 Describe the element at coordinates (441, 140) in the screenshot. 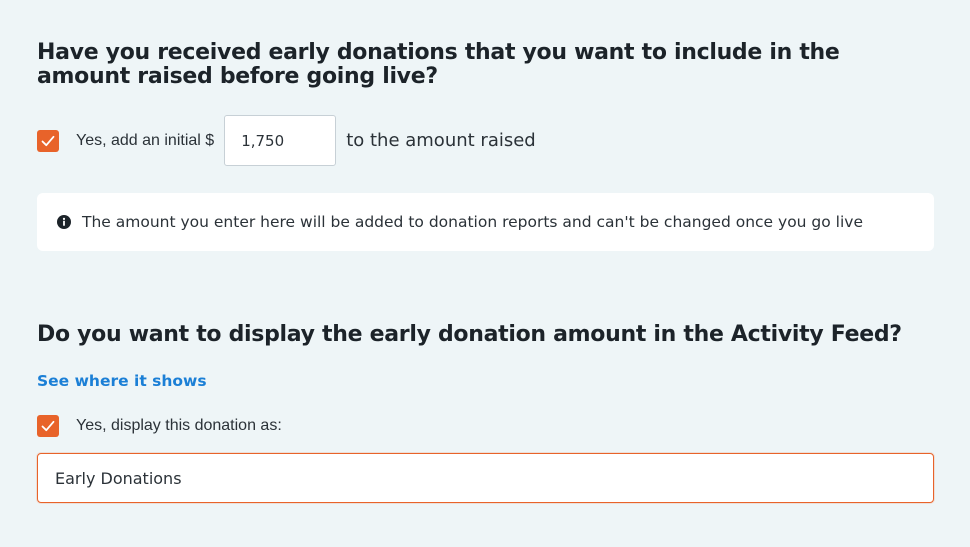

I see `amount-raised-suffix: to the amount raised` at that location.